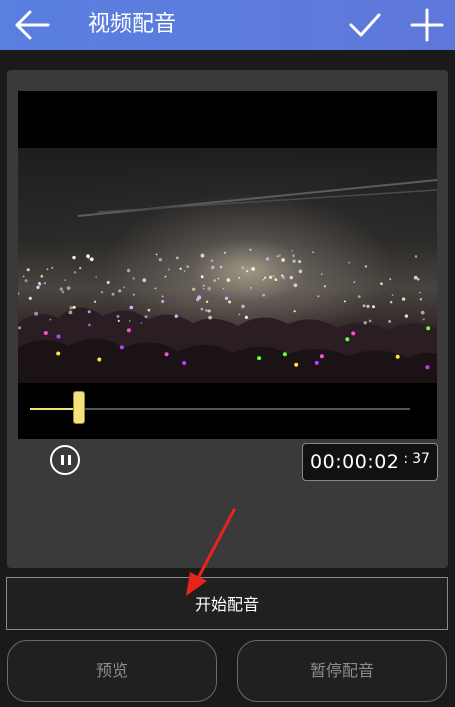 This screenshot has height=707, width=455. What do you see at coordinates (32, 25) in the screenshot?
I see `arrow-left-icon` at bounding box center [32, 25].